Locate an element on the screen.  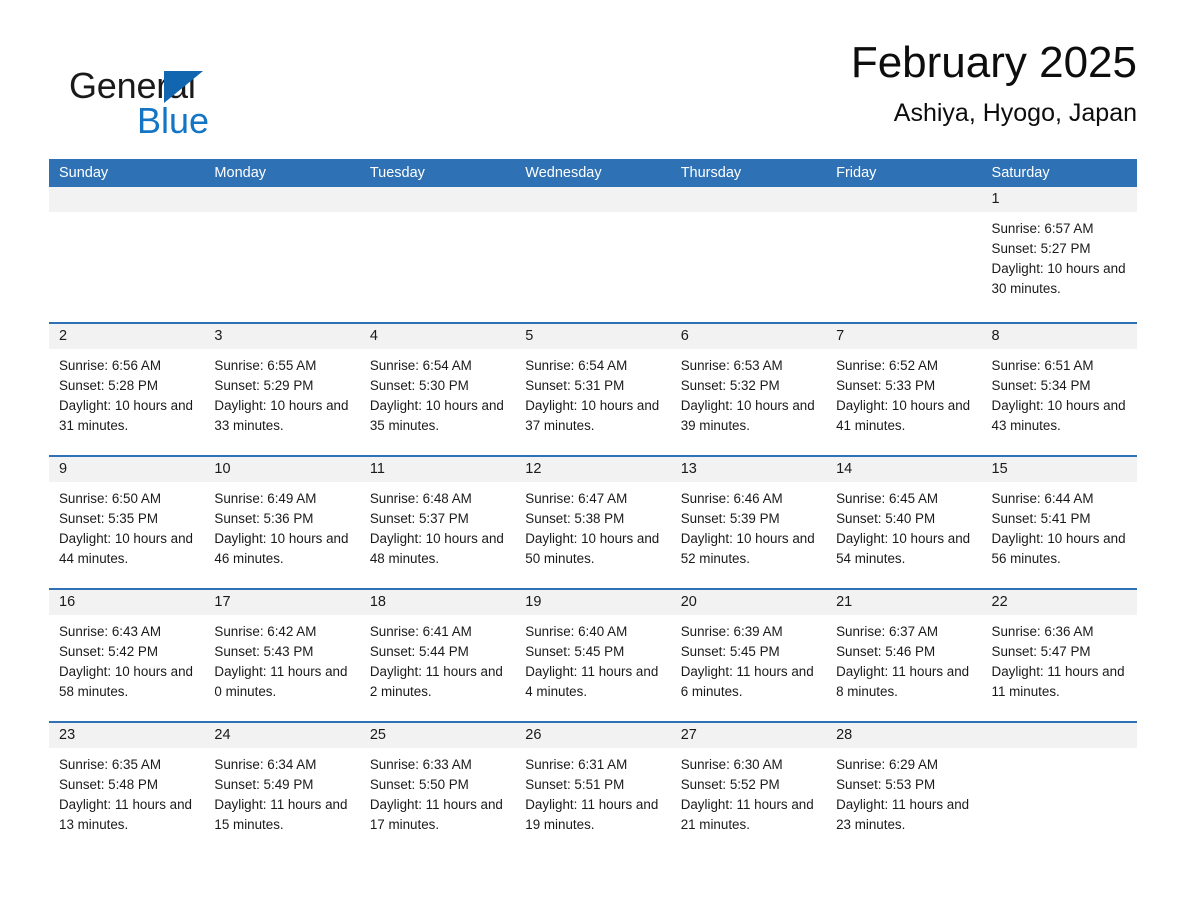
daylight-text: Daylight: 10 hours and 31 minutes. is located at coordinates (126, 415).